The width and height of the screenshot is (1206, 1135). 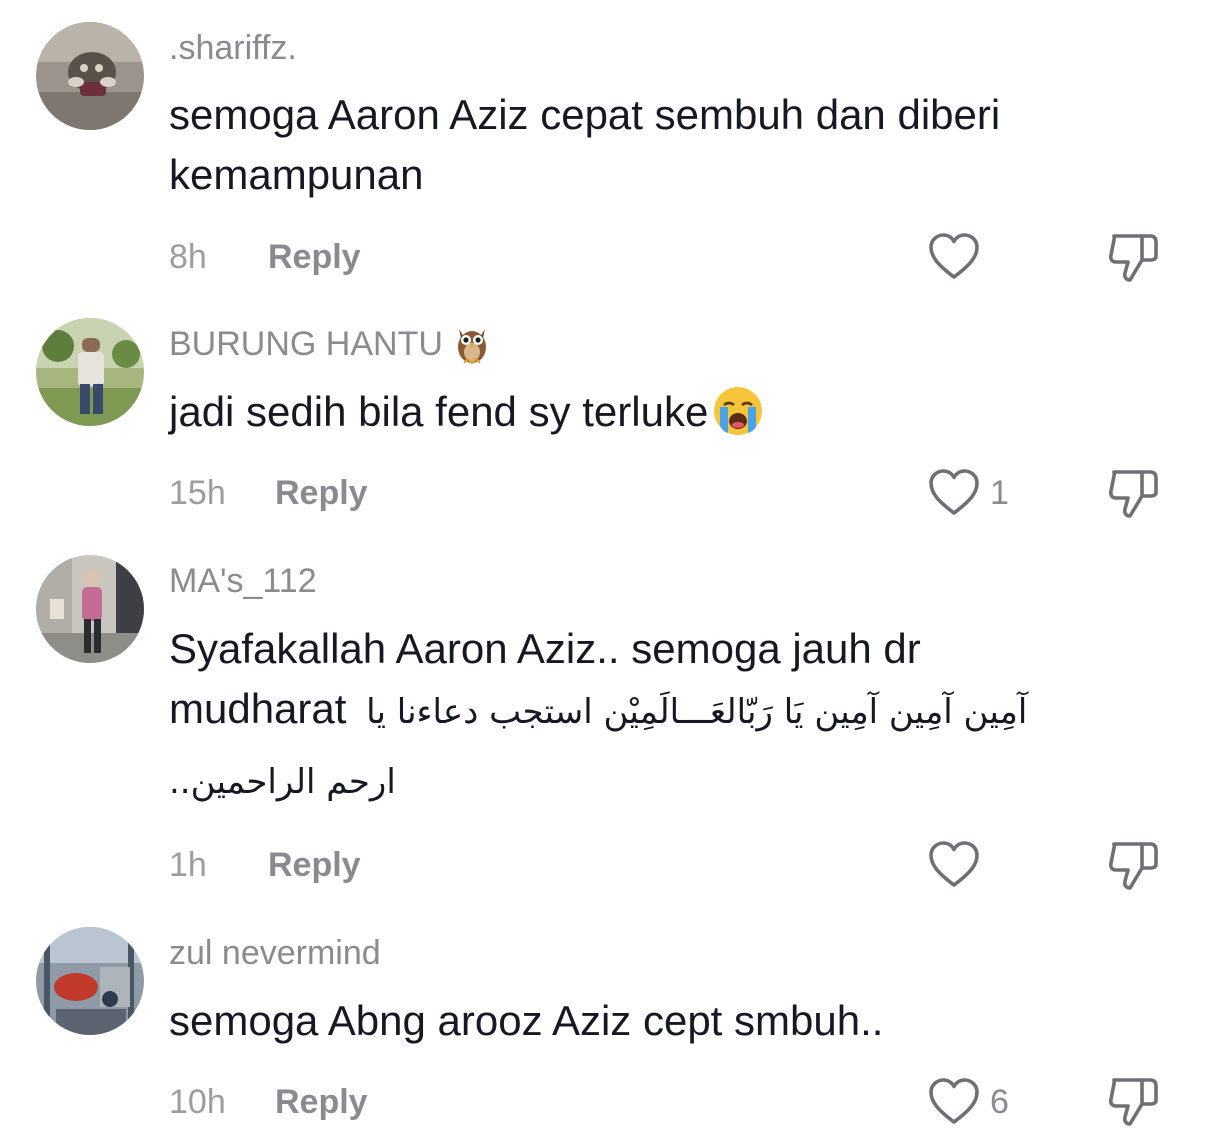 I want to click on comment-meta: 10h Reply, so click(x=268, y=1102).